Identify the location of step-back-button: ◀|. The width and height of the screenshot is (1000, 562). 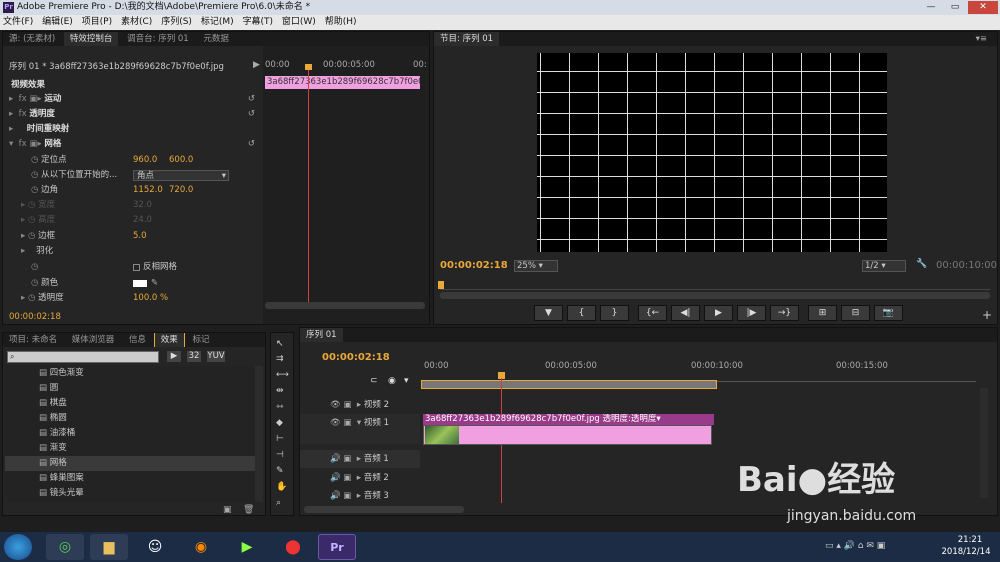
(685, 313).